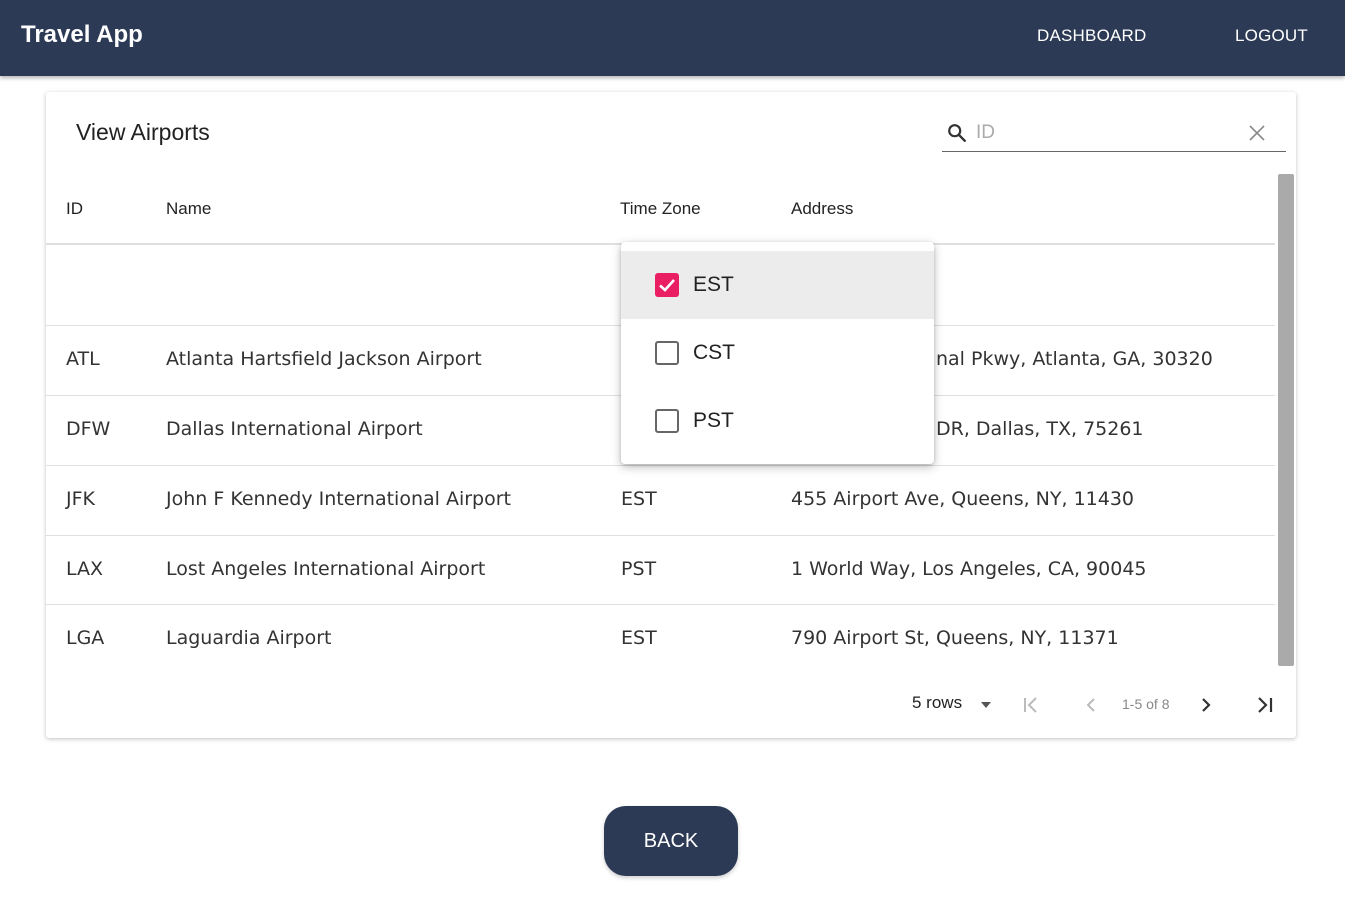  I want to click on logout-button: LOGOUT, so click(1271, 36).